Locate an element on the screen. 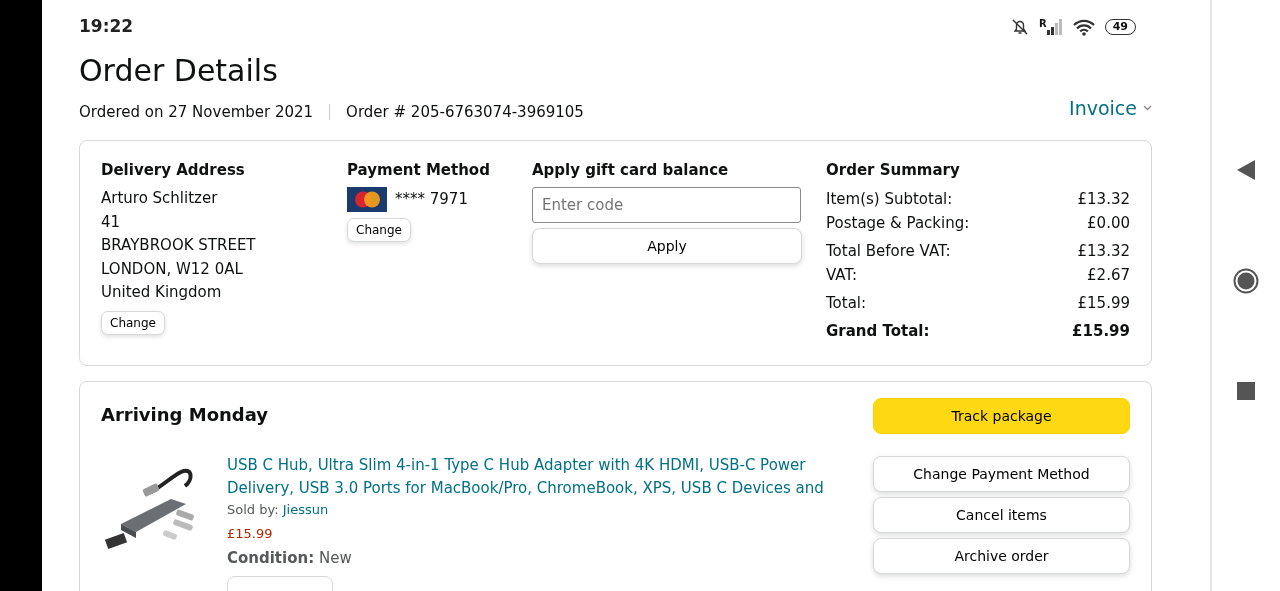  action-button: Change Payment Method is located at coordinates (1001, 474).